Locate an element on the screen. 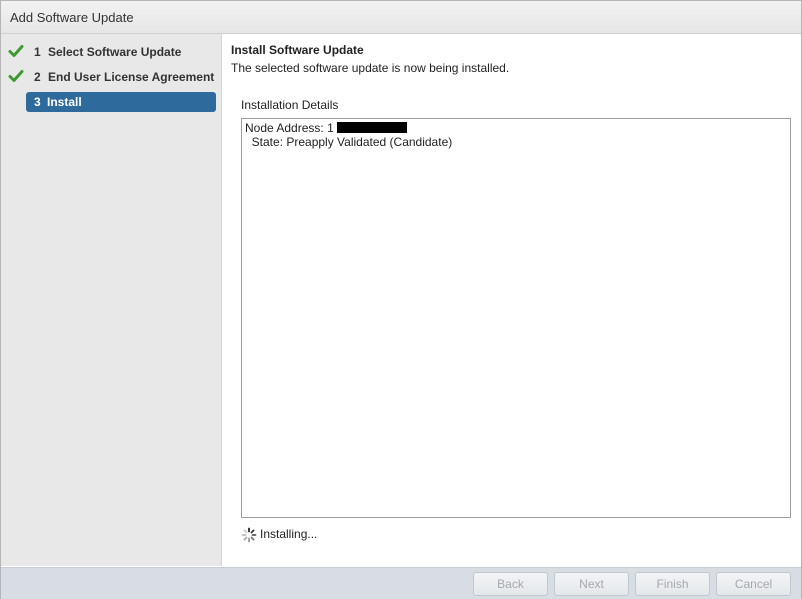  dialog-titlebar: Add Software Update is located at coordinates (401, 17).